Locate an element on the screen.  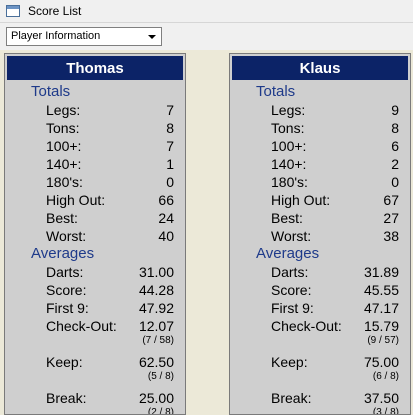
stat-value: 40 is located at coordinates (166, 236).